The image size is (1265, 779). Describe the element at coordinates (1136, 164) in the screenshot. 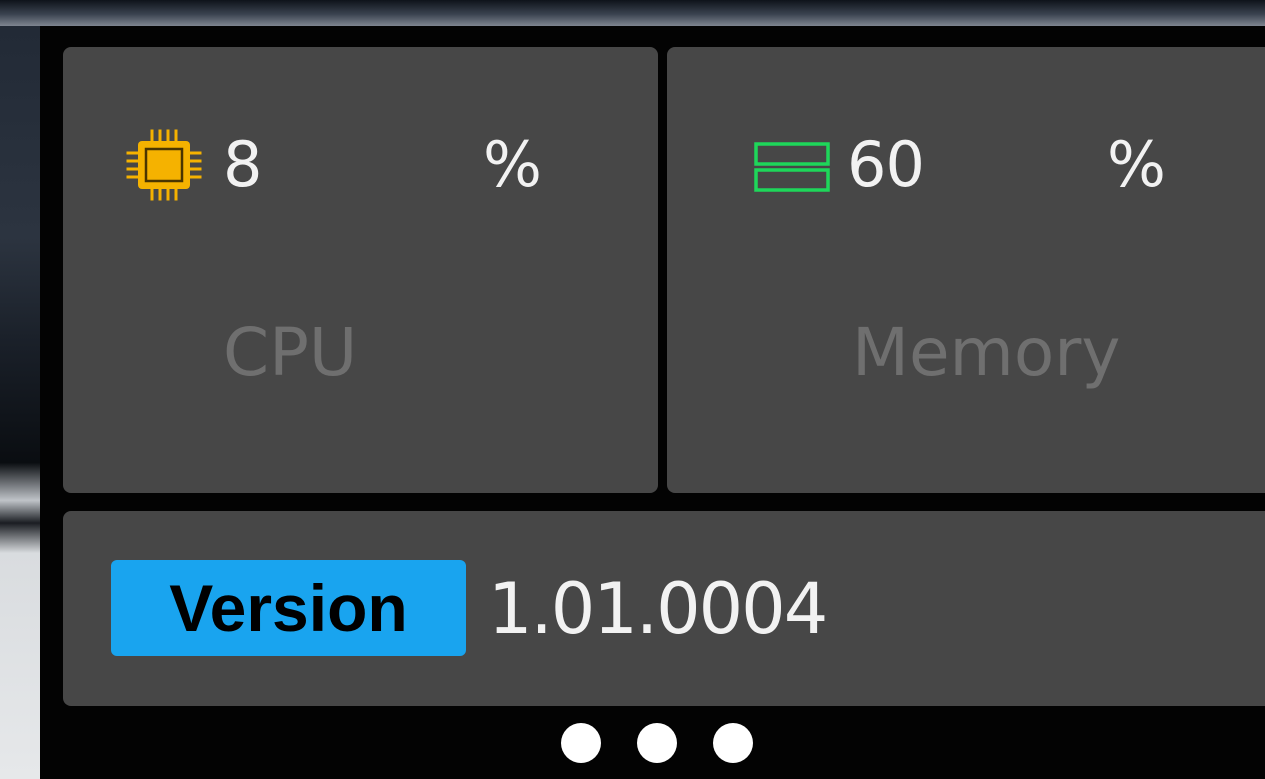

I see `memory-unit: %` at that location.